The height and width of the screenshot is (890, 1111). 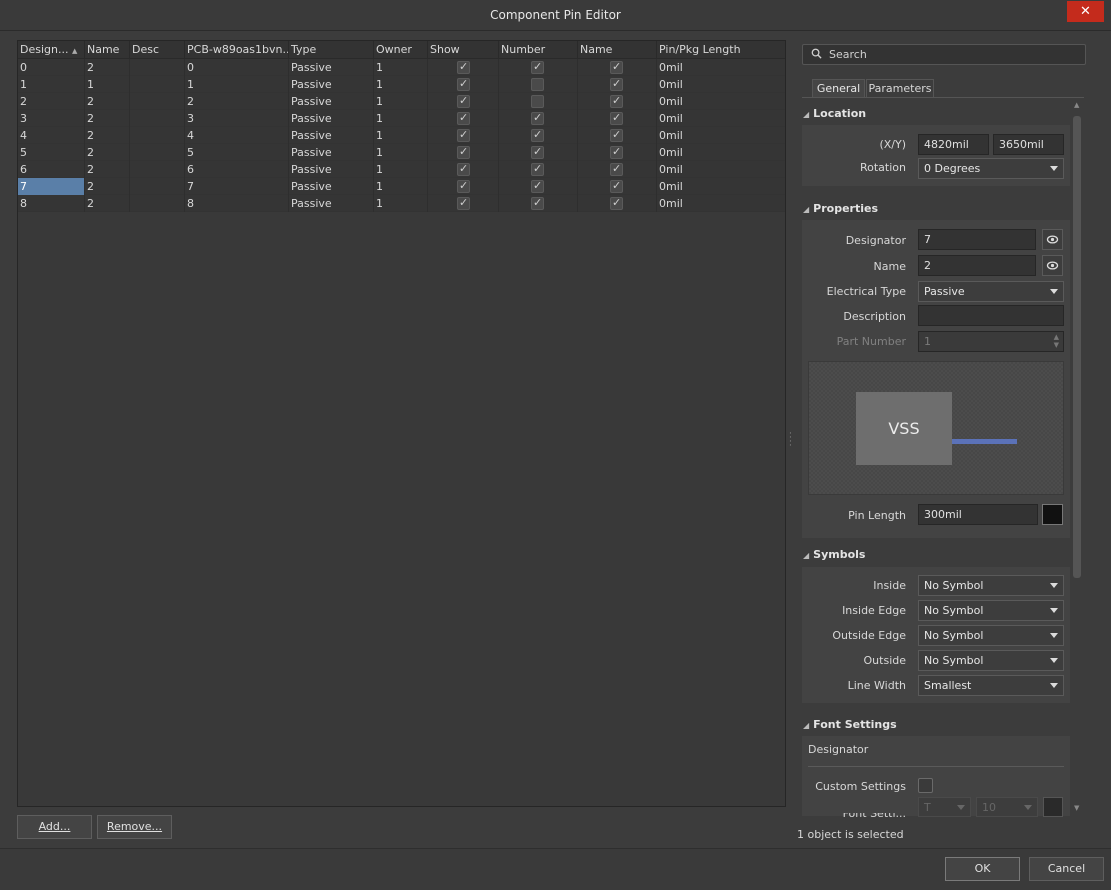 What do you see at coordinates (790, 440) in the screenshot?
I see `panel-splitter: · · · ·` at bounding box center [790, 440].